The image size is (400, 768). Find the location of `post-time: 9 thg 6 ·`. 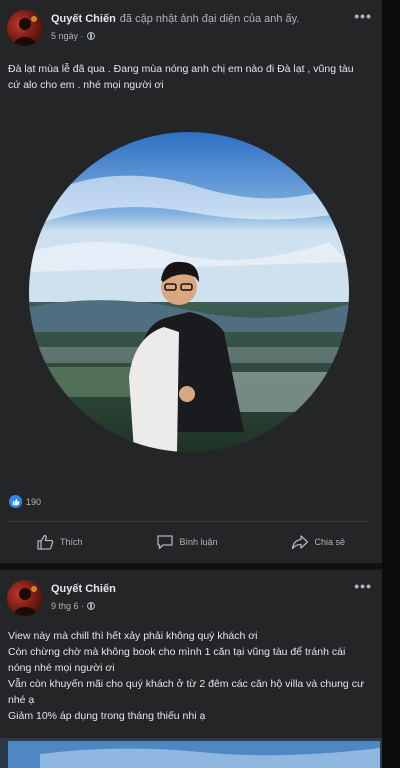

post-time: 9 thg 6 · is located at coordinates (67, 606).